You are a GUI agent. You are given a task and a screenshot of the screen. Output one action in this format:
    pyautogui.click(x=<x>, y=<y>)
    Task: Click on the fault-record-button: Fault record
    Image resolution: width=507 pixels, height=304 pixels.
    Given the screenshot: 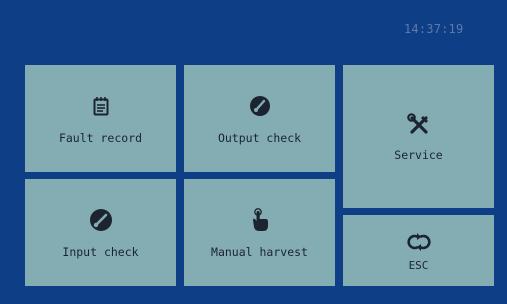 What is the action you would take?
    pyautogui.click(x=100, y=118)
    